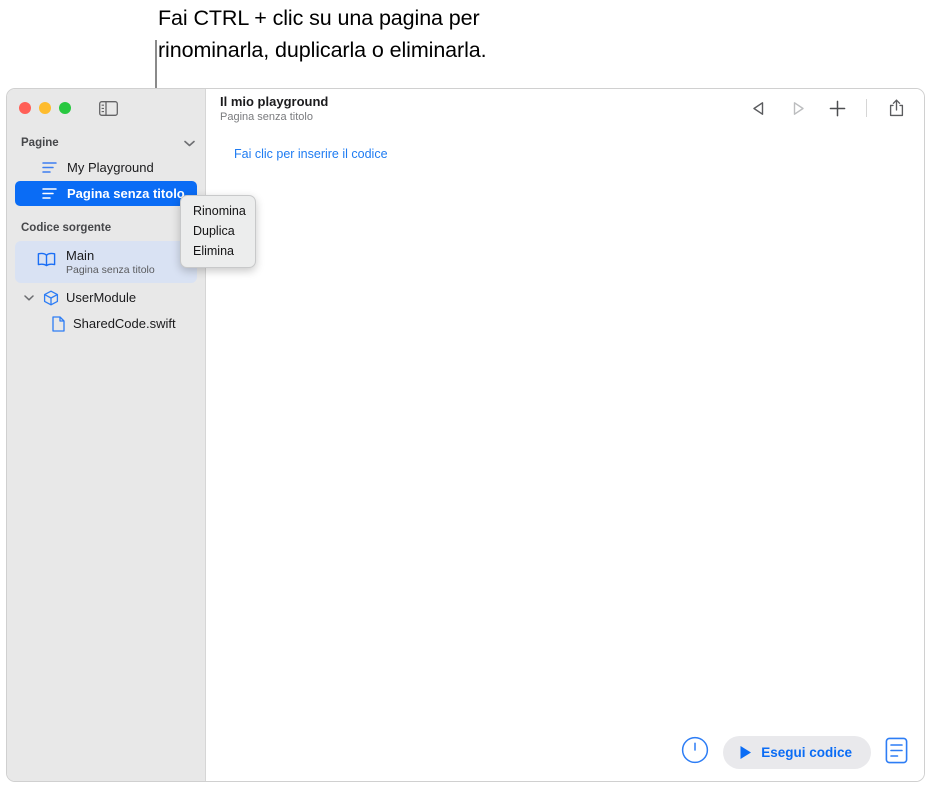 This screenshot has width=931, height=790. Describe the element at coordinates (896, 108) in the screenshot. I see `share-icon` at that location.